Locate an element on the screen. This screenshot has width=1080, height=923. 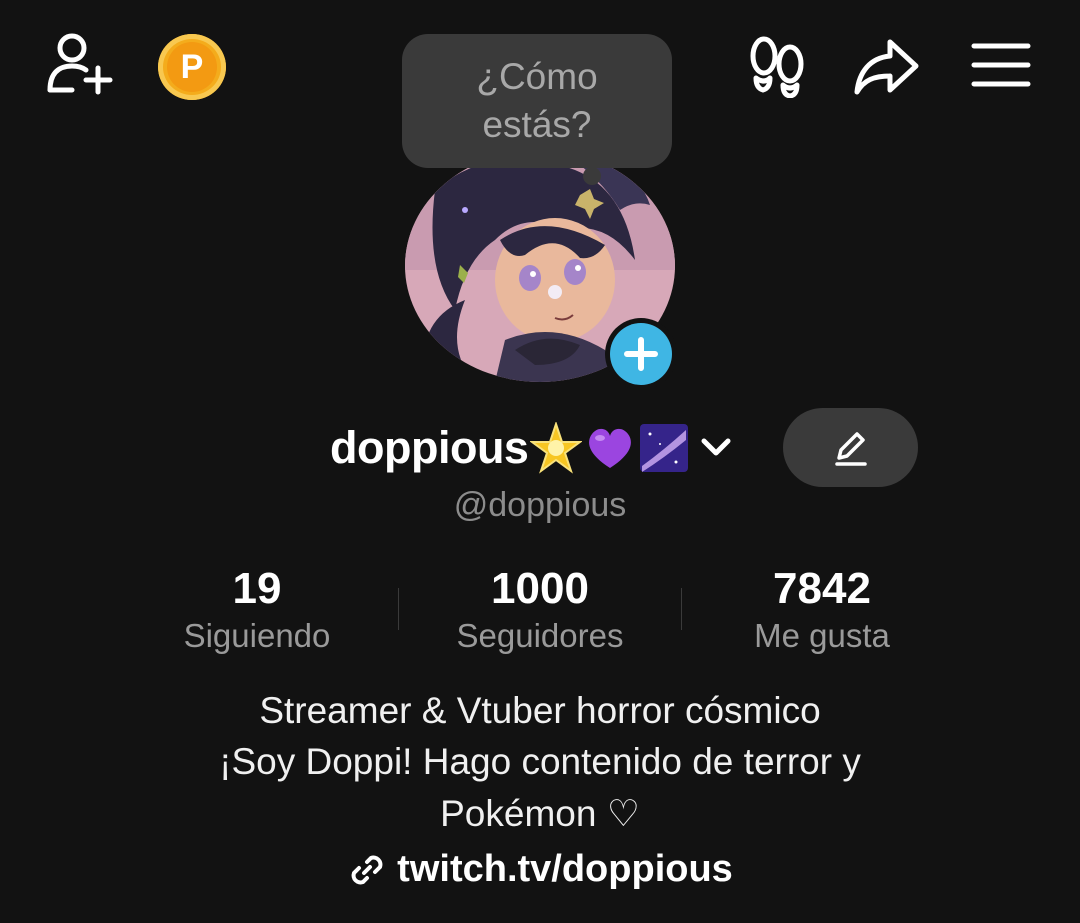
hamburger-menu-icon is located at coordinates (1001, 65).